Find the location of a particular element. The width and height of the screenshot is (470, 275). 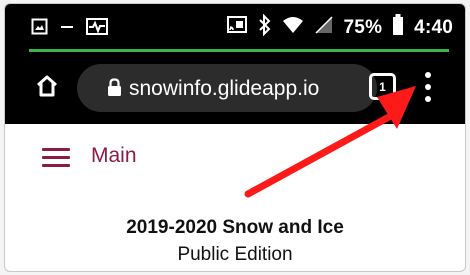

tab-switcher-button: 1 is located at coordinates (382, 86).